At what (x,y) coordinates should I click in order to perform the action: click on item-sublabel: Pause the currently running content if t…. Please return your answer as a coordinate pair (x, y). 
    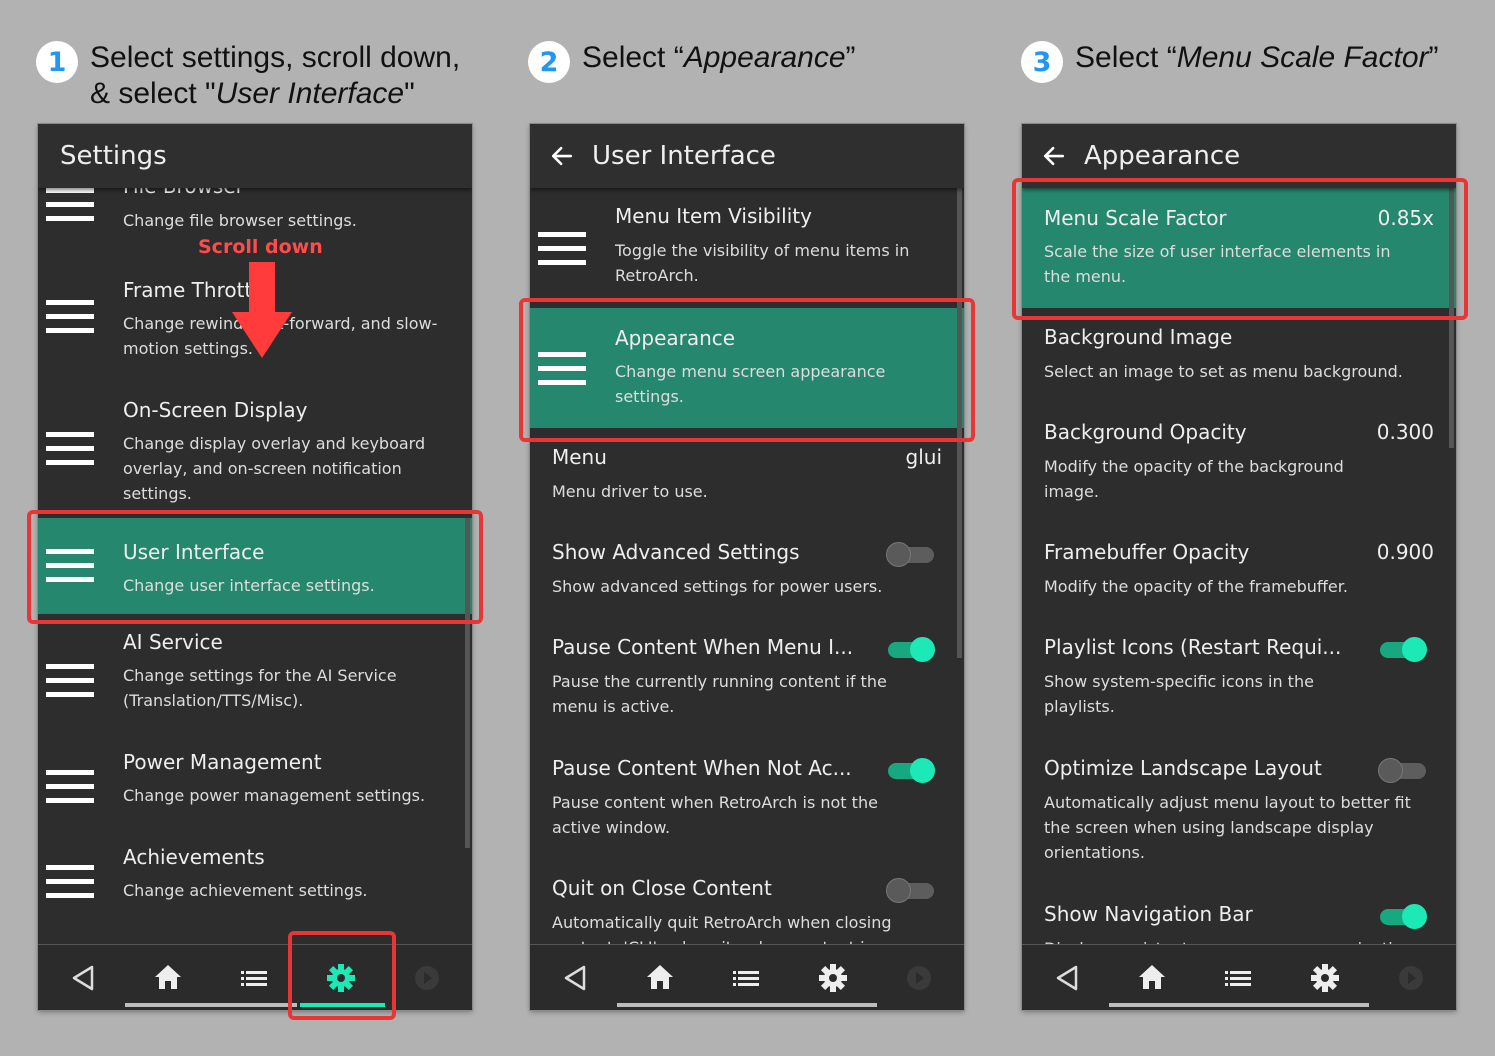
    Looking at the image, I should click on (719, 694).